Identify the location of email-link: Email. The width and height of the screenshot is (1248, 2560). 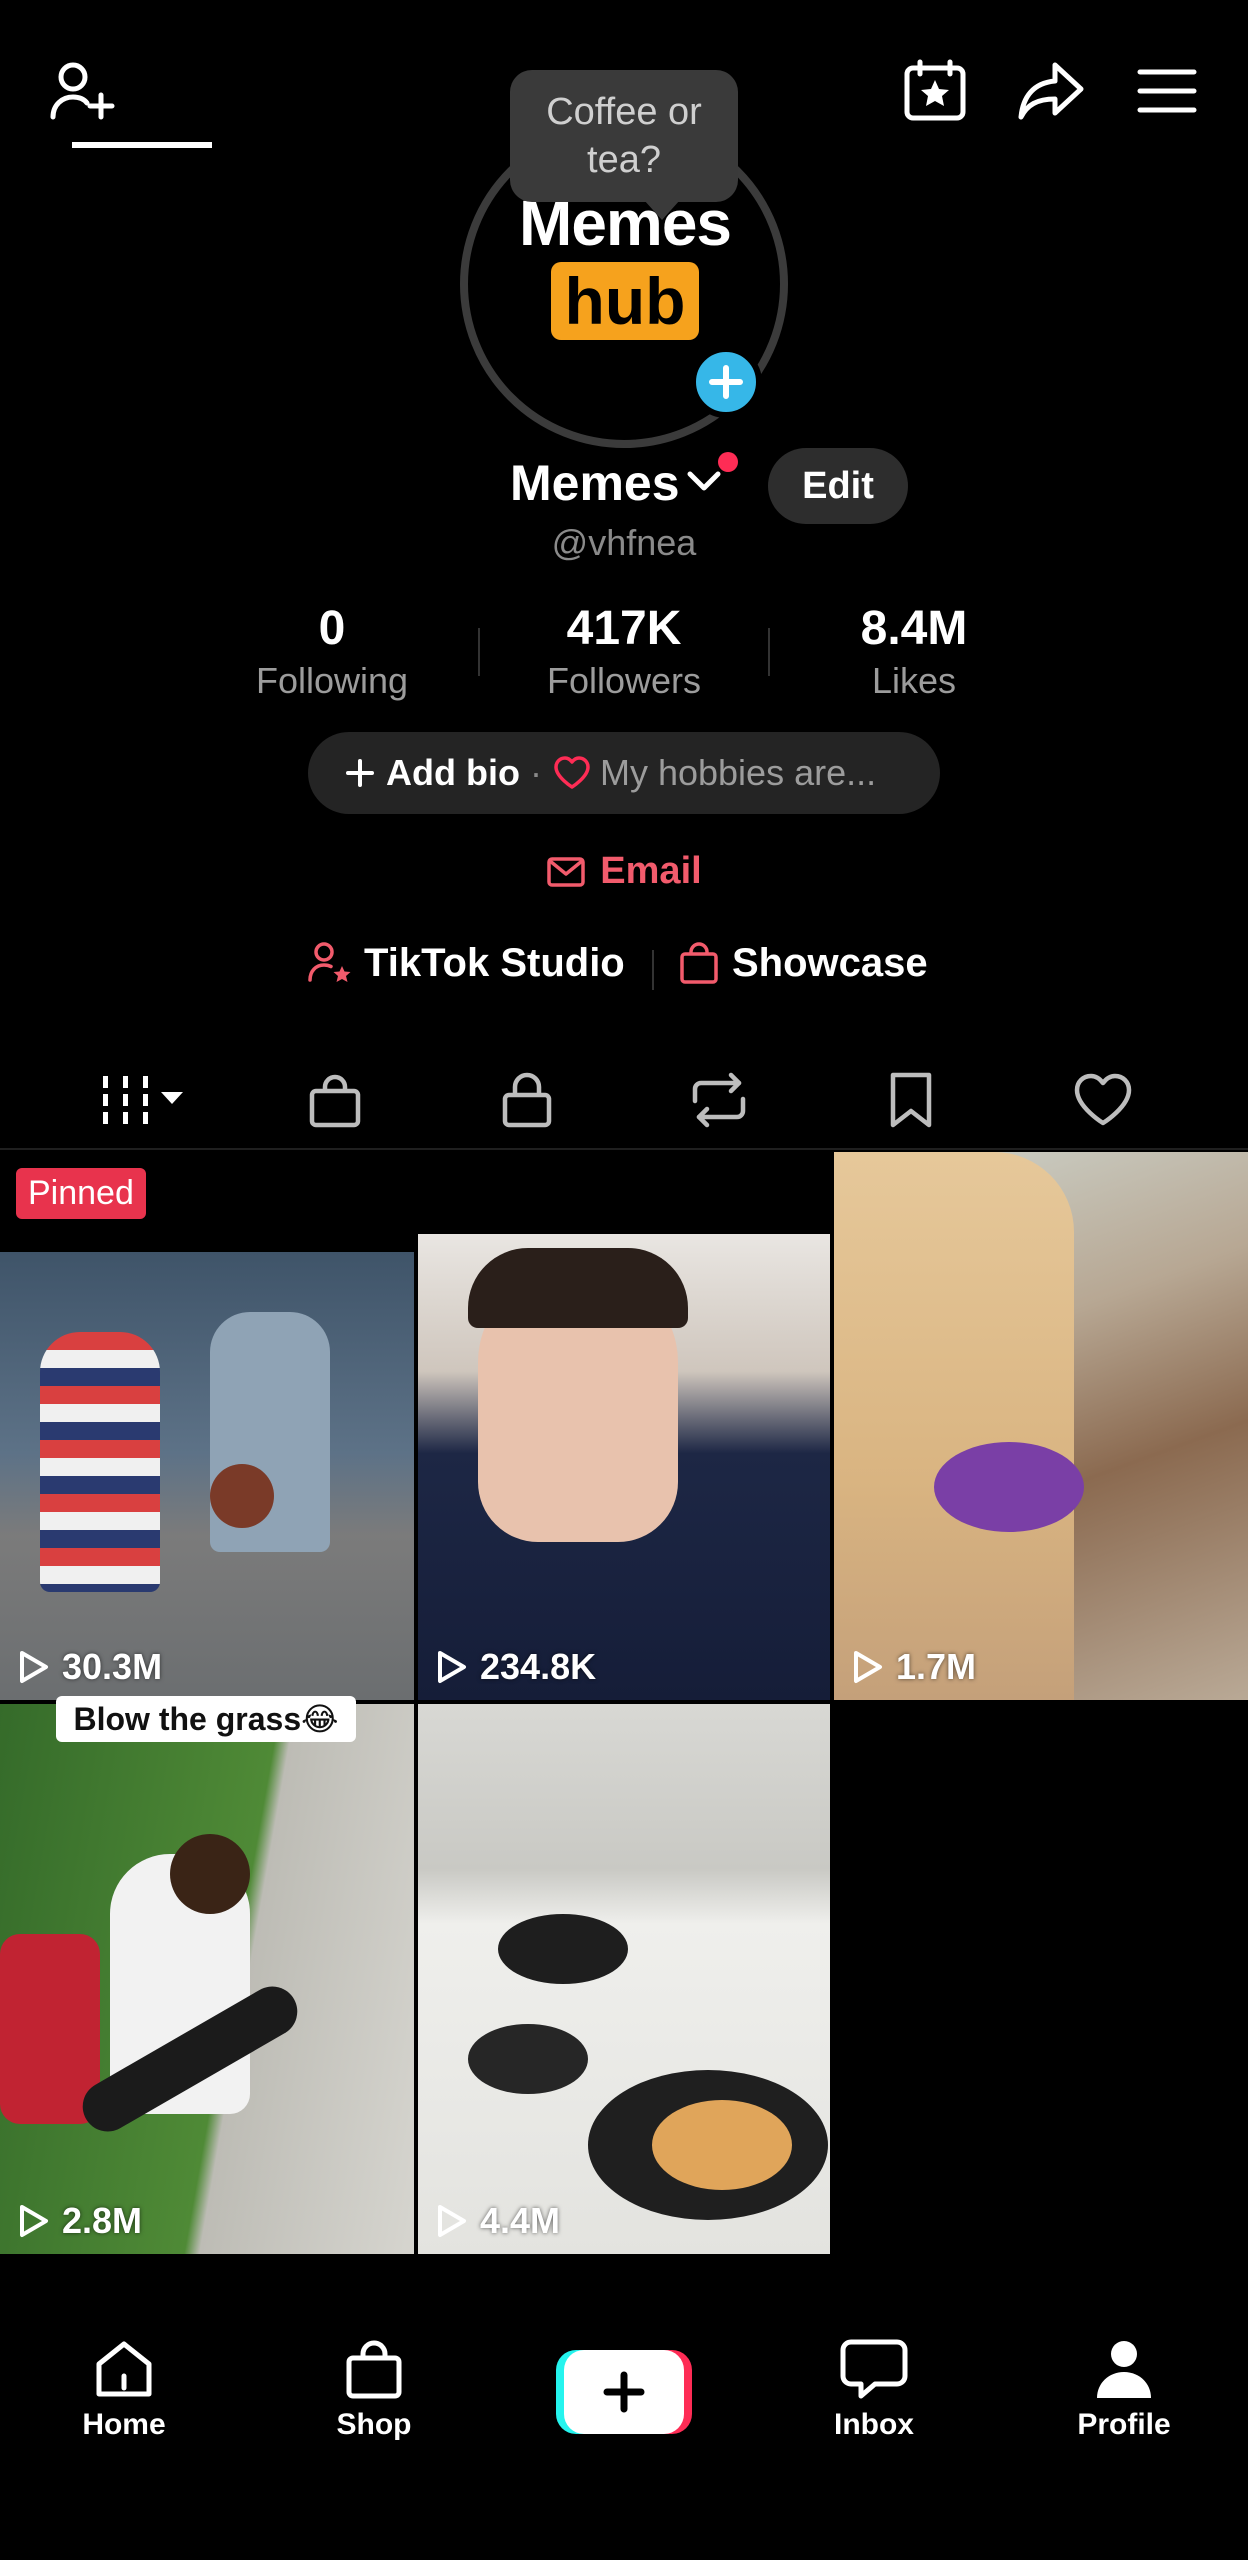
(624, 871).